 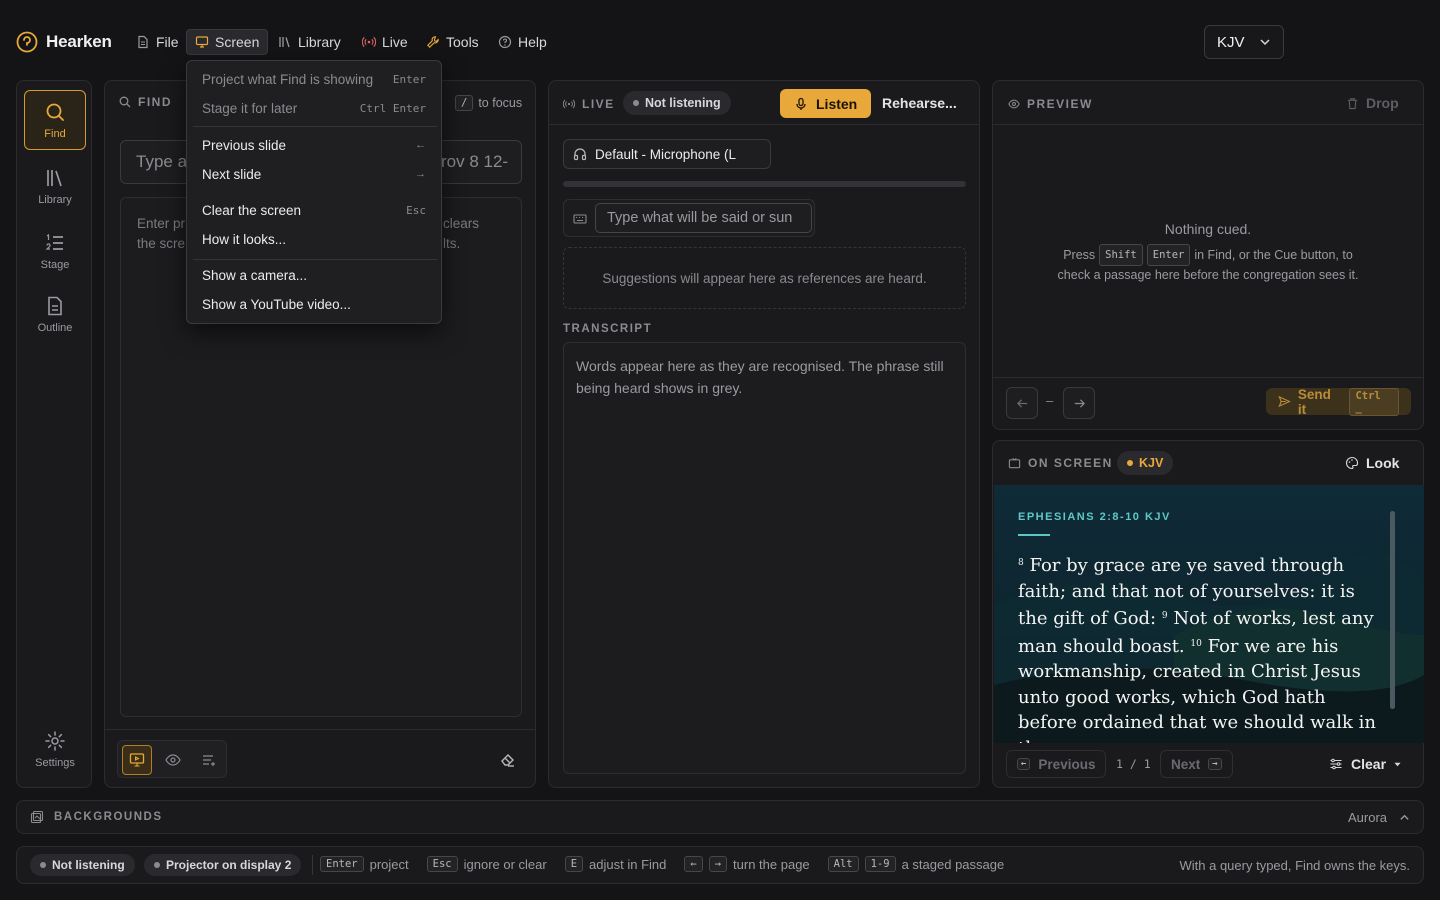 What do you see at coordinates (1273, 255) in the screenshot?
I see `cue-hint-text: in Find, or the Cue button, to` at bounding box center [1273, 255].